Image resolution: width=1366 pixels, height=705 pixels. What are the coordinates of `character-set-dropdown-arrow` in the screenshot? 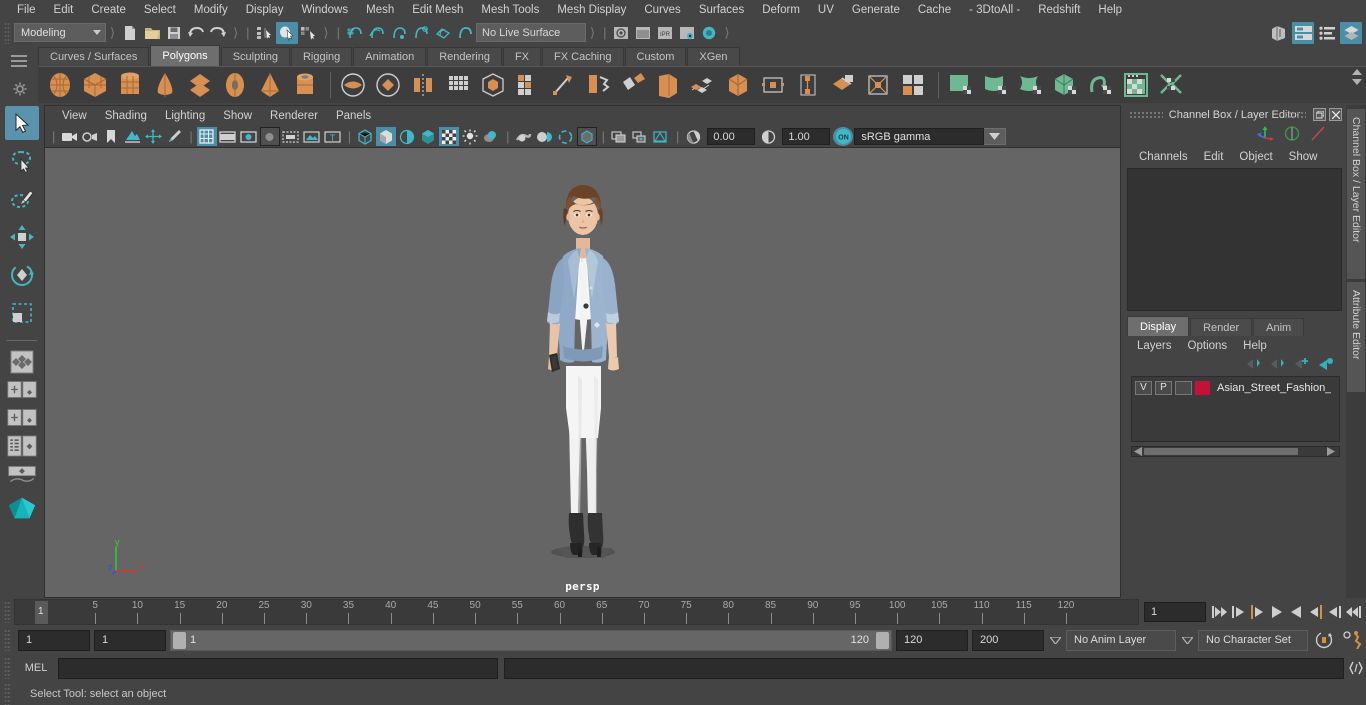 It's located at (1187, 640).